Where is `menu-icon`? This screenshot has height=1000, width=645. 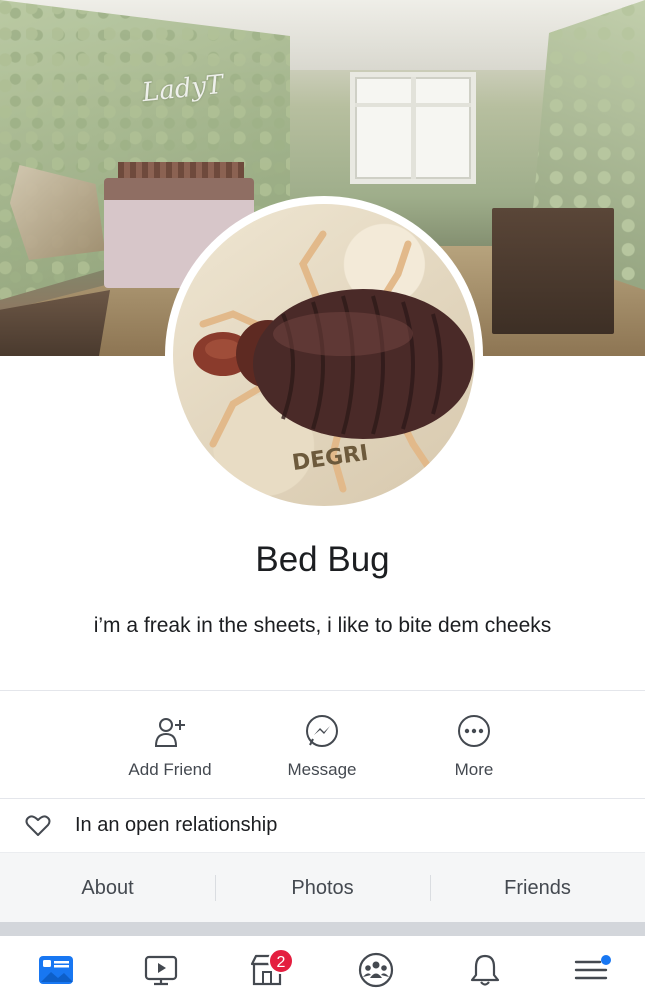 menu-icon is located at coordinates (592, 967).